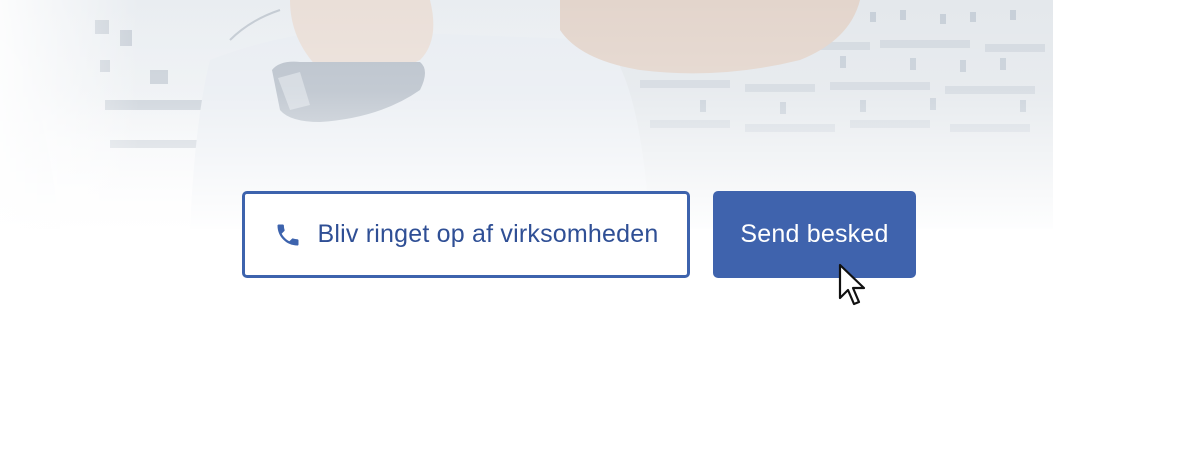 This screenshot has width=1200, height=461. Describe the element at coordinates (488, 234) in the screenshot. I see `callback-button-label: Bliv ringet op af virksomheden` at that location.